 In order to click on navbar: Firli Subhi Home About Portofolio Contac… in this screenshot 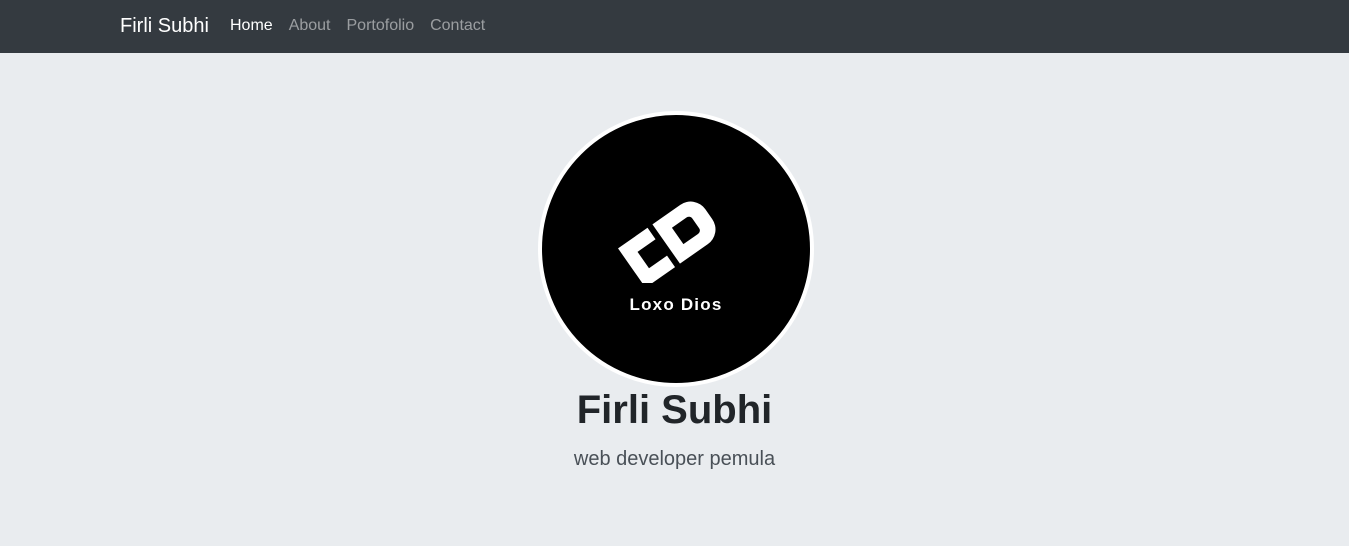, I will do `click(674, 26)`.